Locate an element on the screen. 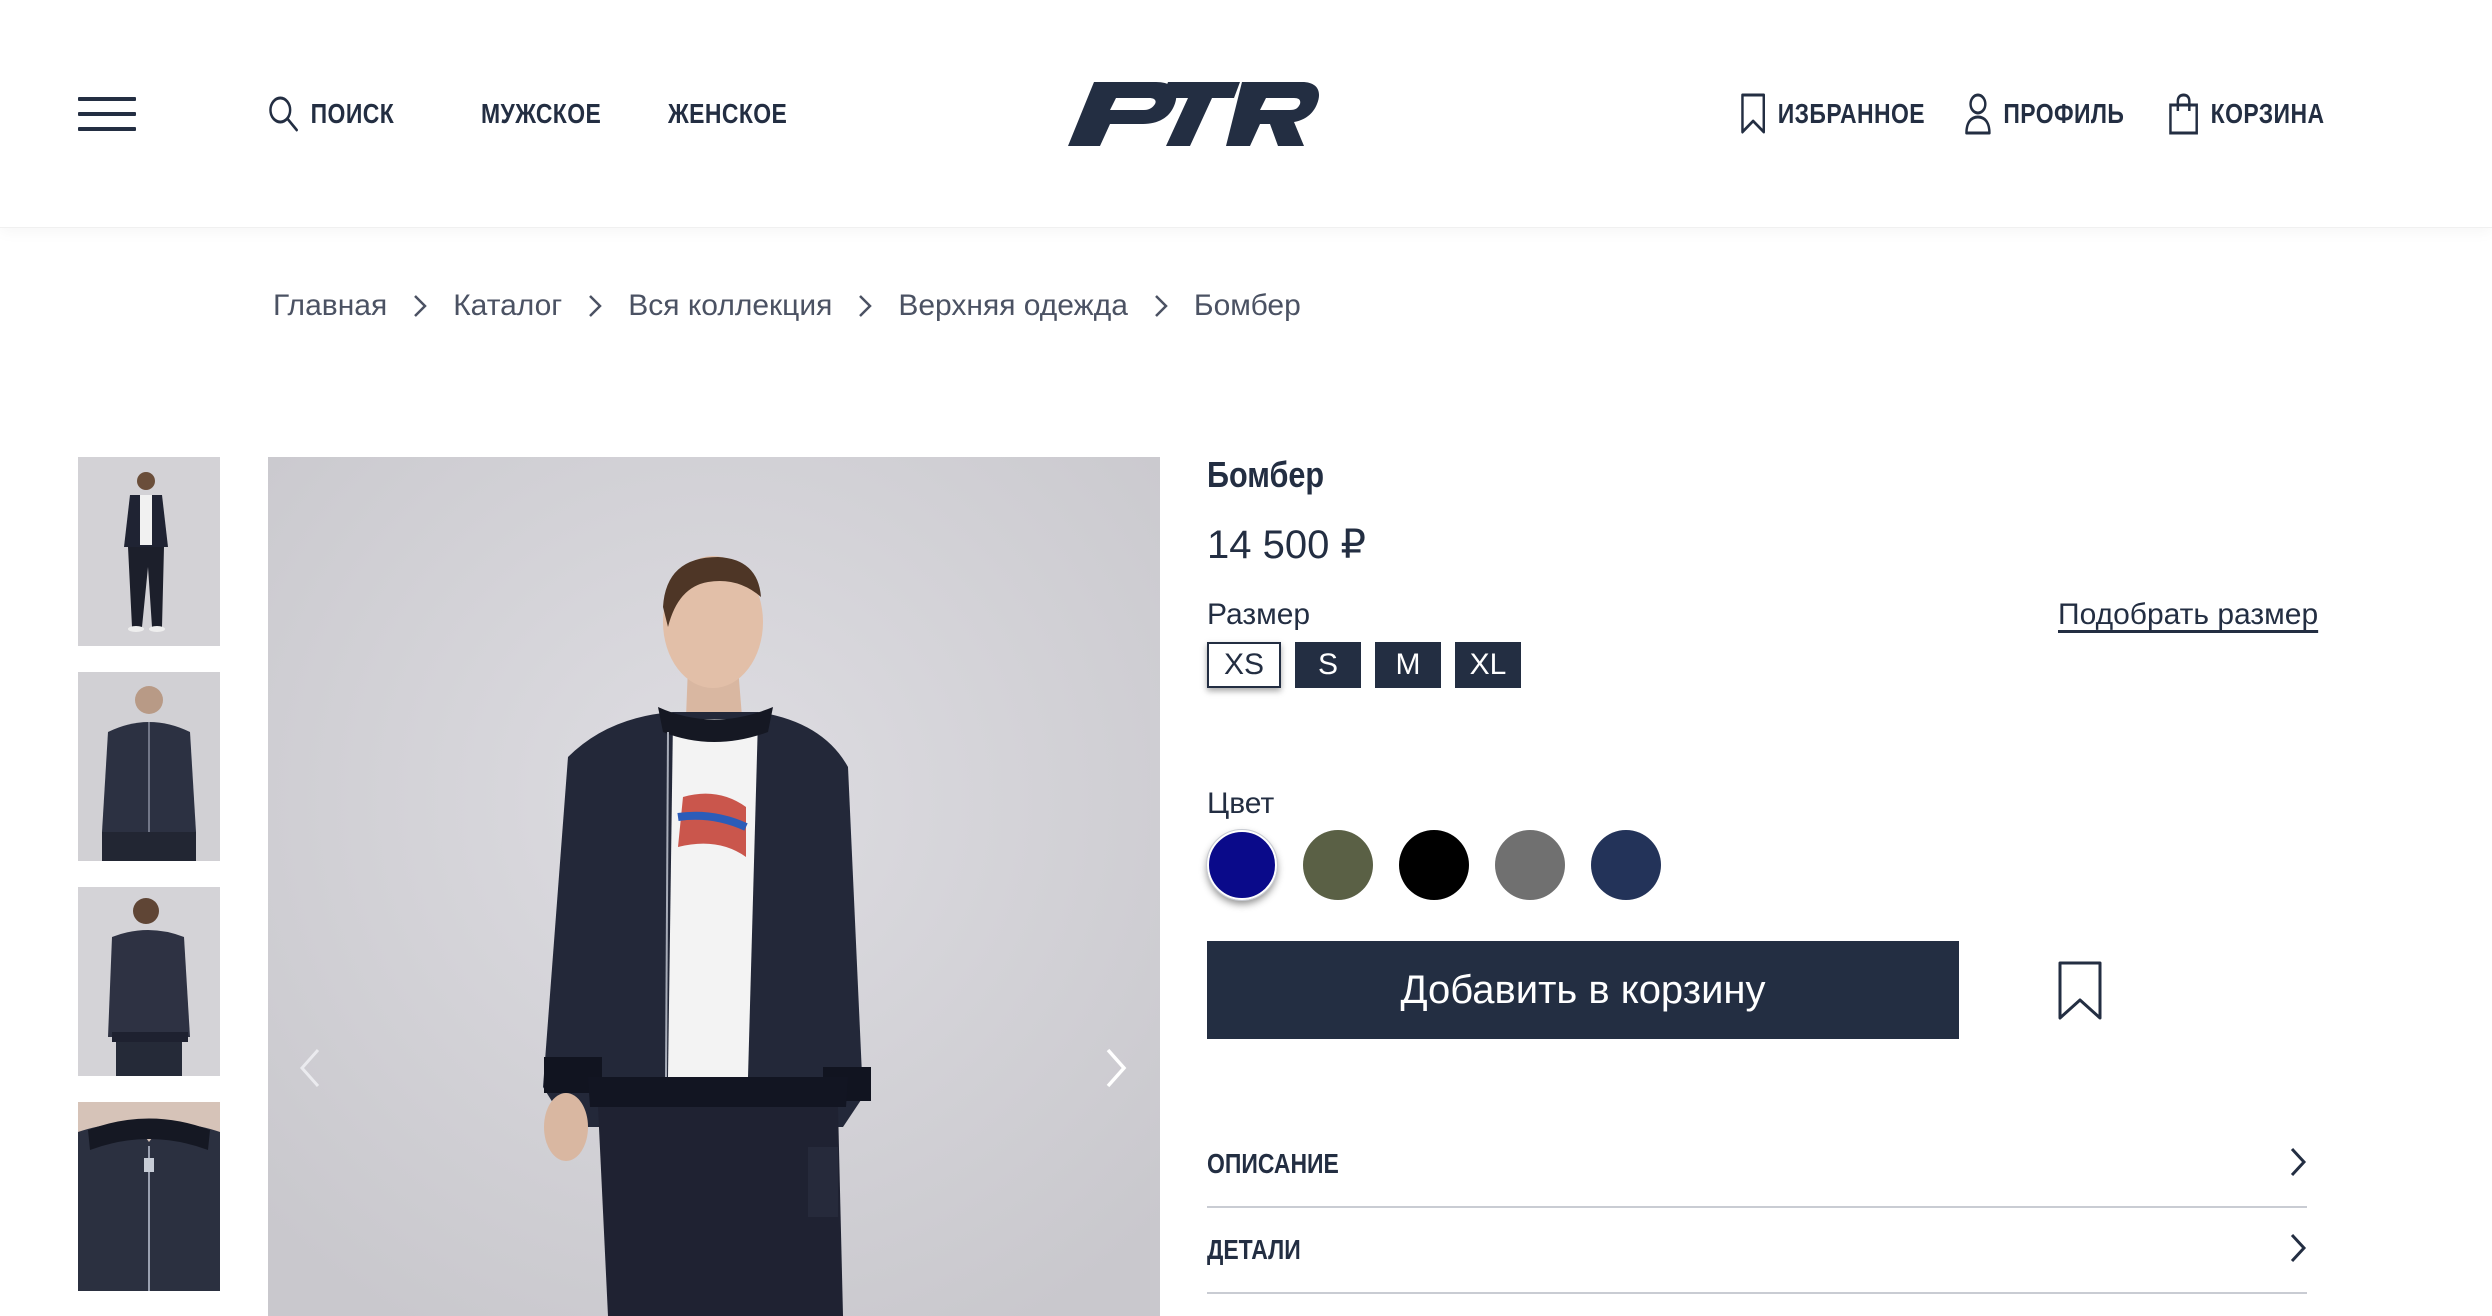  search-icon is located at coordinates (283, 114).